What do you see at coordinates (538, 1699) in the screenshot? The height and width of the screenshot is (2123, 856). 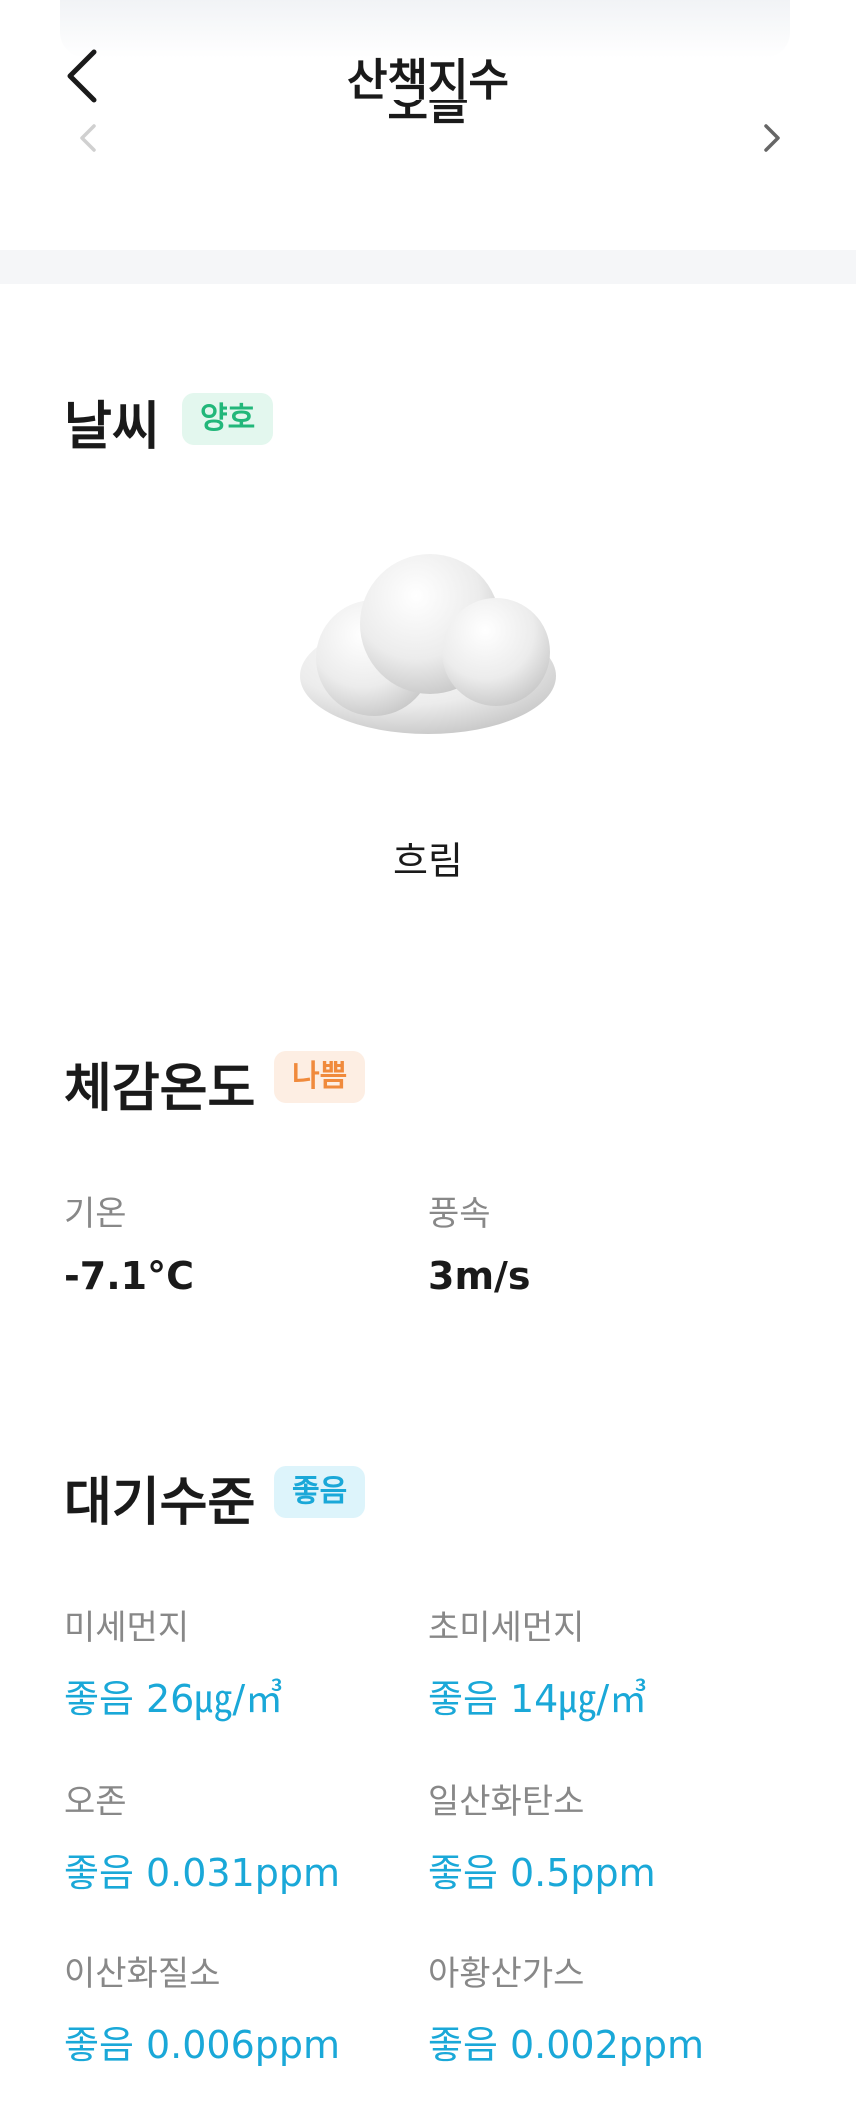 I see `pm25-value: 좋음 14㎍/㎥` at bounding box center [538, 1699].